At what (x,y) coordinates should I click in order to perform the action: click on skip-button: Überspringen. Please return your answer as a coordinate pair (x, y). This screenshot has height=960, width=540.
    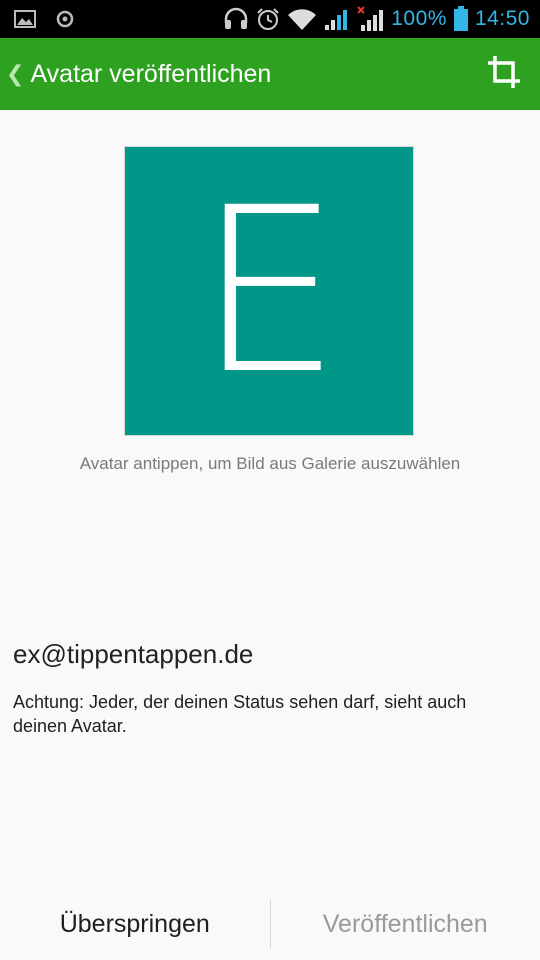
    Looking at the image, I should click on (135, 924).